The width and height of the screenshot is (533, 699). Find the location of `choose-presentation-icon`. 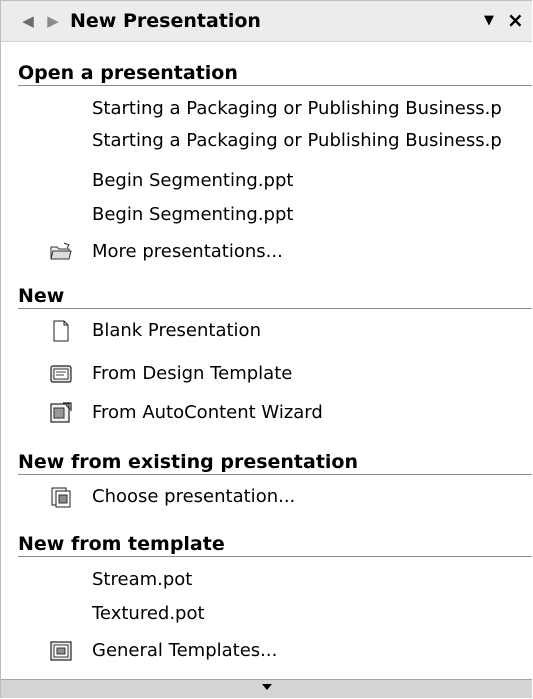

choose-presentation-icon is located at coordinates (61, 497).